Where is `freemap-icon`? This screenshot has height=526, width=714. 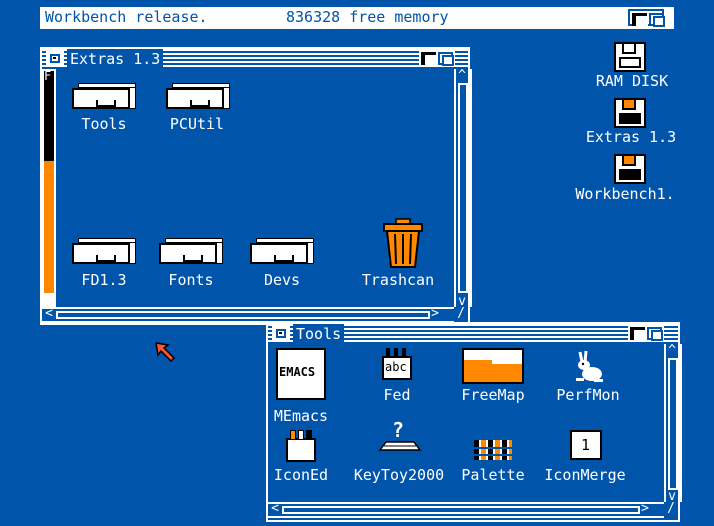
freemap-icon is located at coordinates (493, 366).